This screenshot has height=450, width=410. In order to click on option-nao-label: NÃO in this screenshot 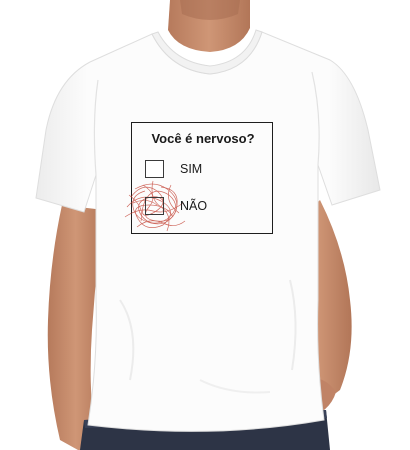, I will do `click(194, 206)`.